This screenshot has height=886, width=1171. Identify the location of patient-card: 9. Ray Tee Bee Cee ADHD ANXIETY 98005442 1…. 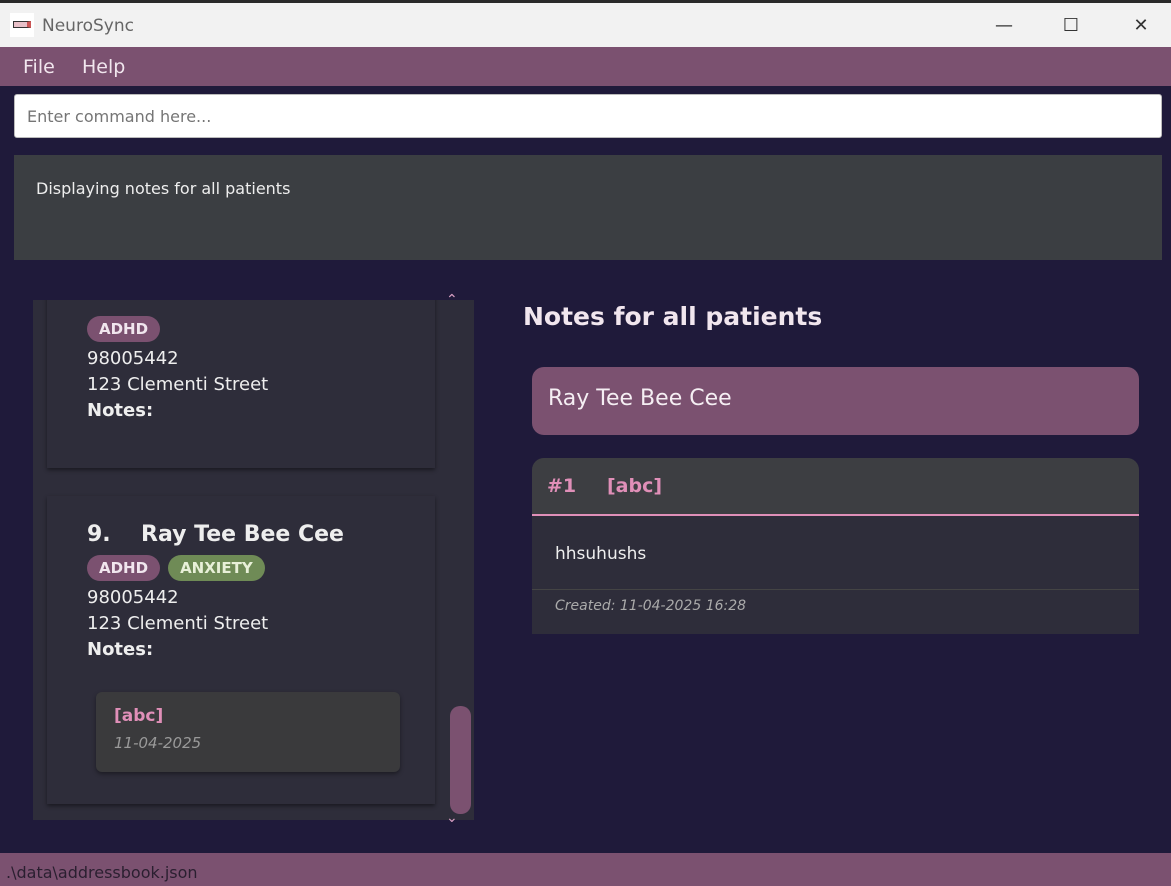
(241, 650).